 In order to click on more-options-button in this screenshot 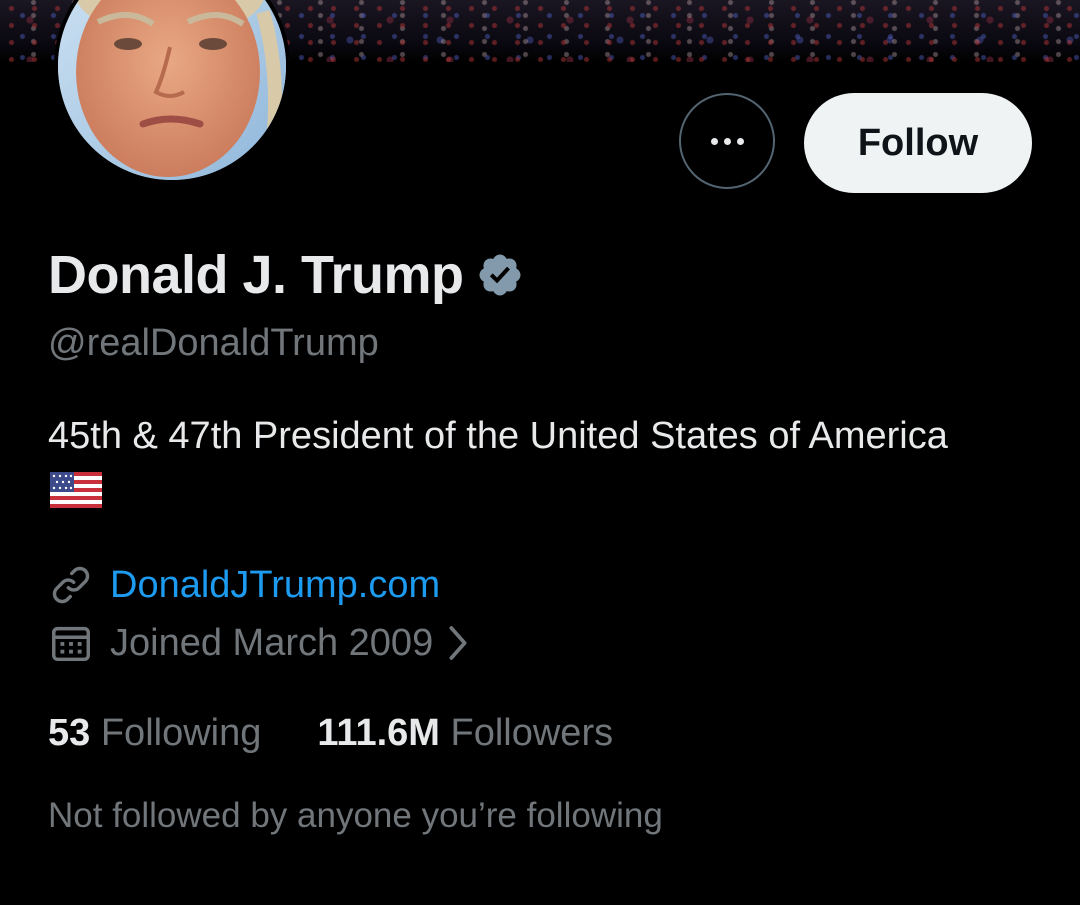, I will do `click(727, 141)`.